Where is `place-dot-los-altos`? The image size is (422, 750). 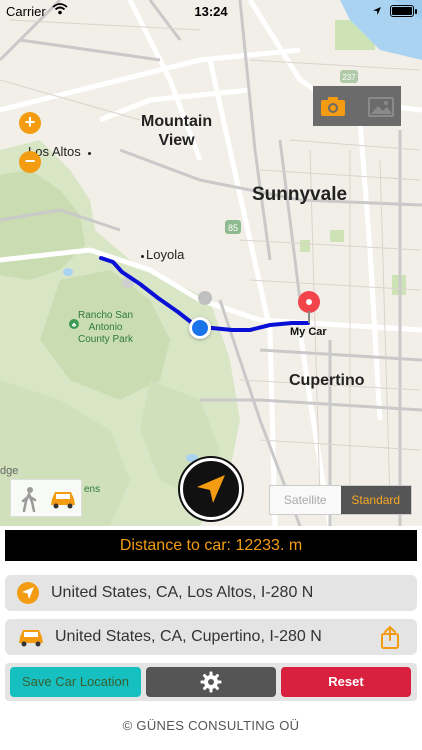
place-dot-los-altos is located at coordinates (89, 153).